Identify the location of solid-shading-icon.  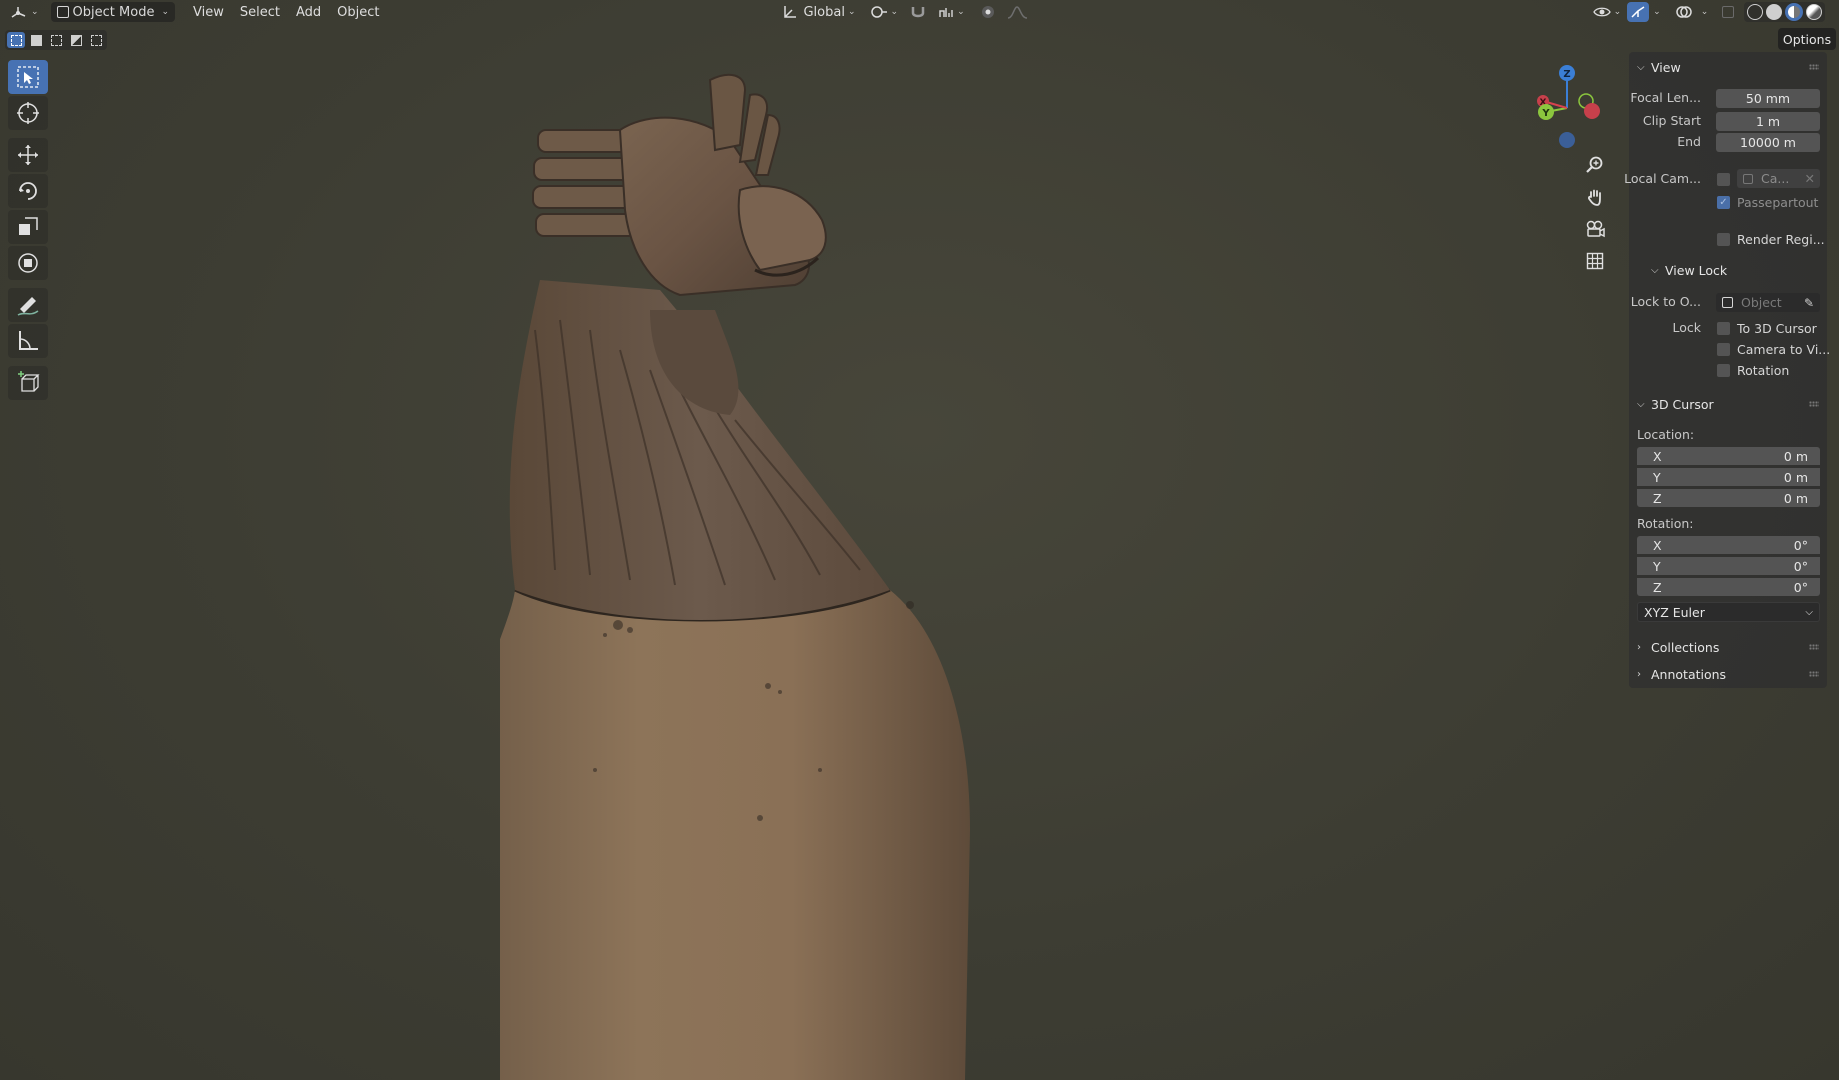
(1774, 12).